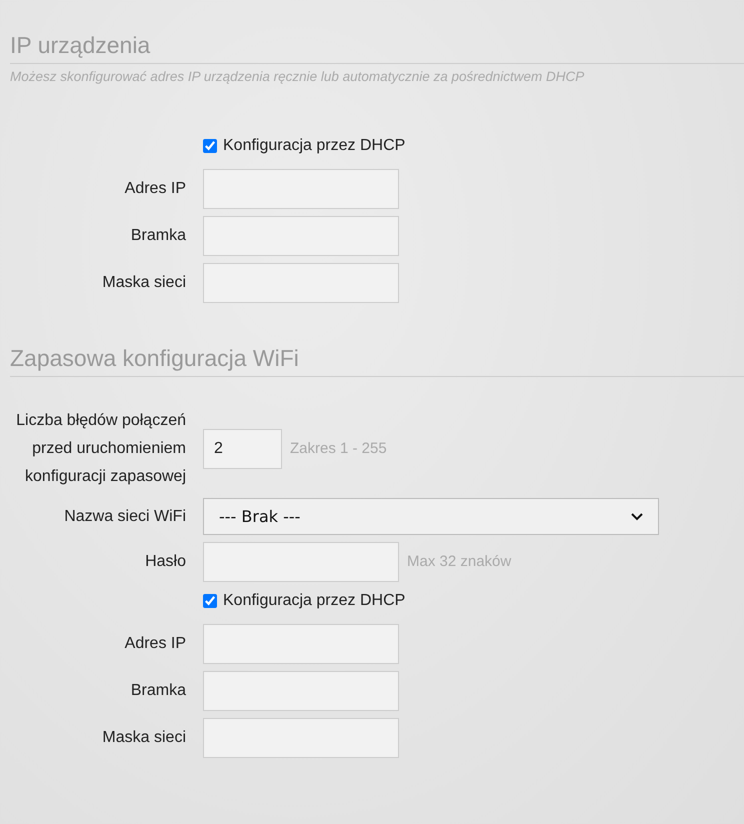 The height and width of the screenshot is (824, 744). Describe the element at coordinates (431, 517) in the screenshot. I see `wifi-select: --- Brak ---` at that location.